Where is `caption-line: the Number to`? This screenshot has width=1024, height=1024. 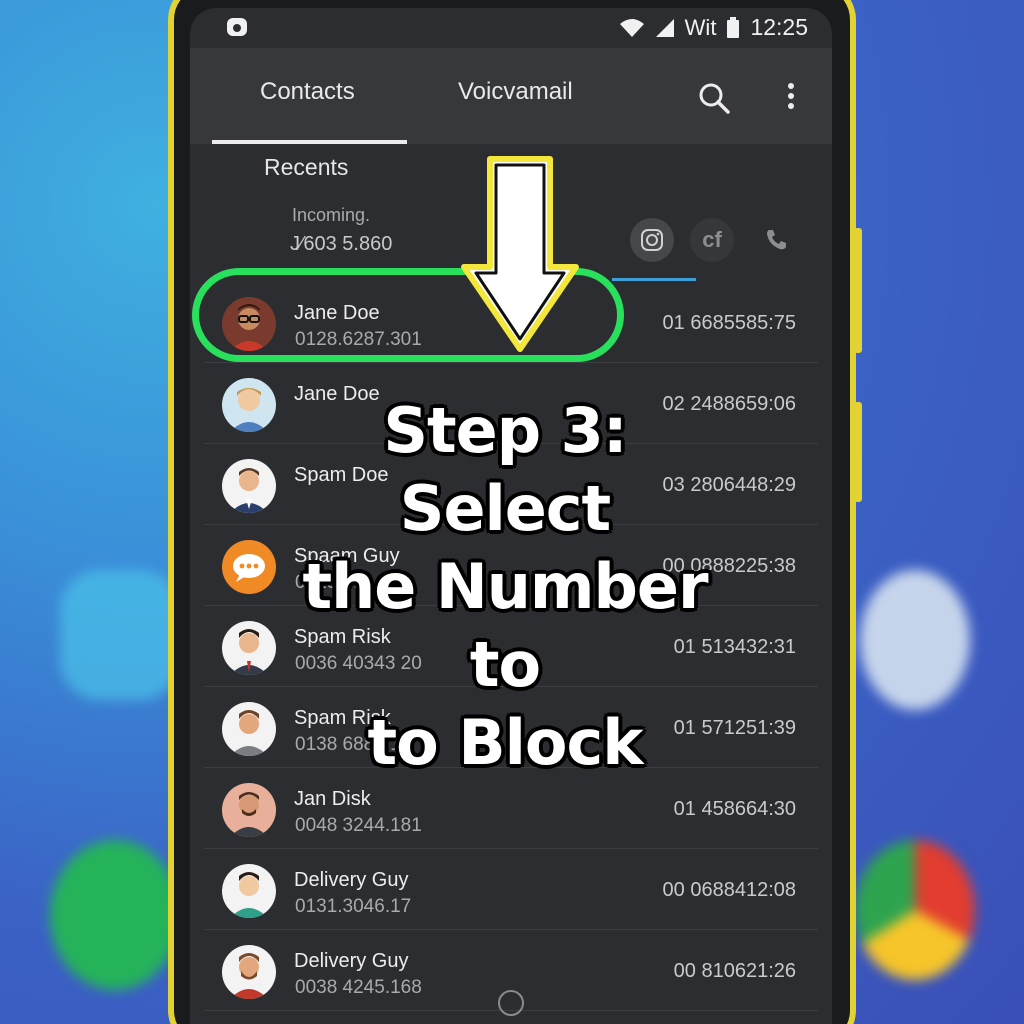 caption-line: the Number to is located at coordinates (505, 625).